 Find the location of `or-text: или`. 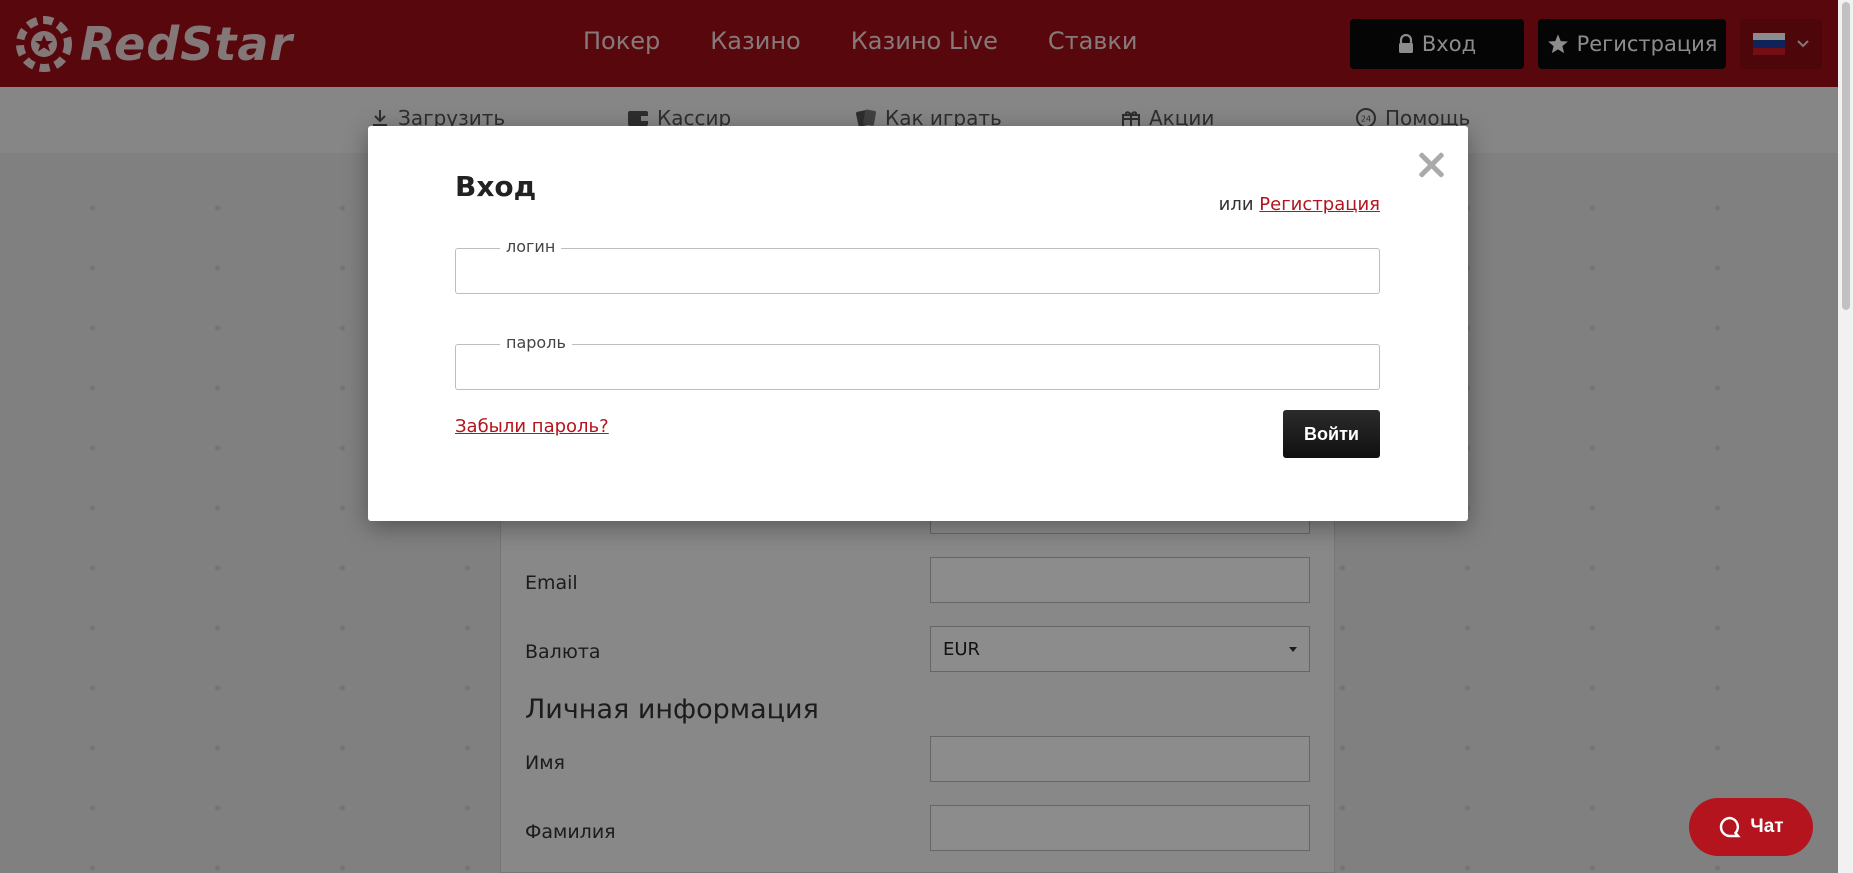

or-text: или is located at coordinates (1236, 204).